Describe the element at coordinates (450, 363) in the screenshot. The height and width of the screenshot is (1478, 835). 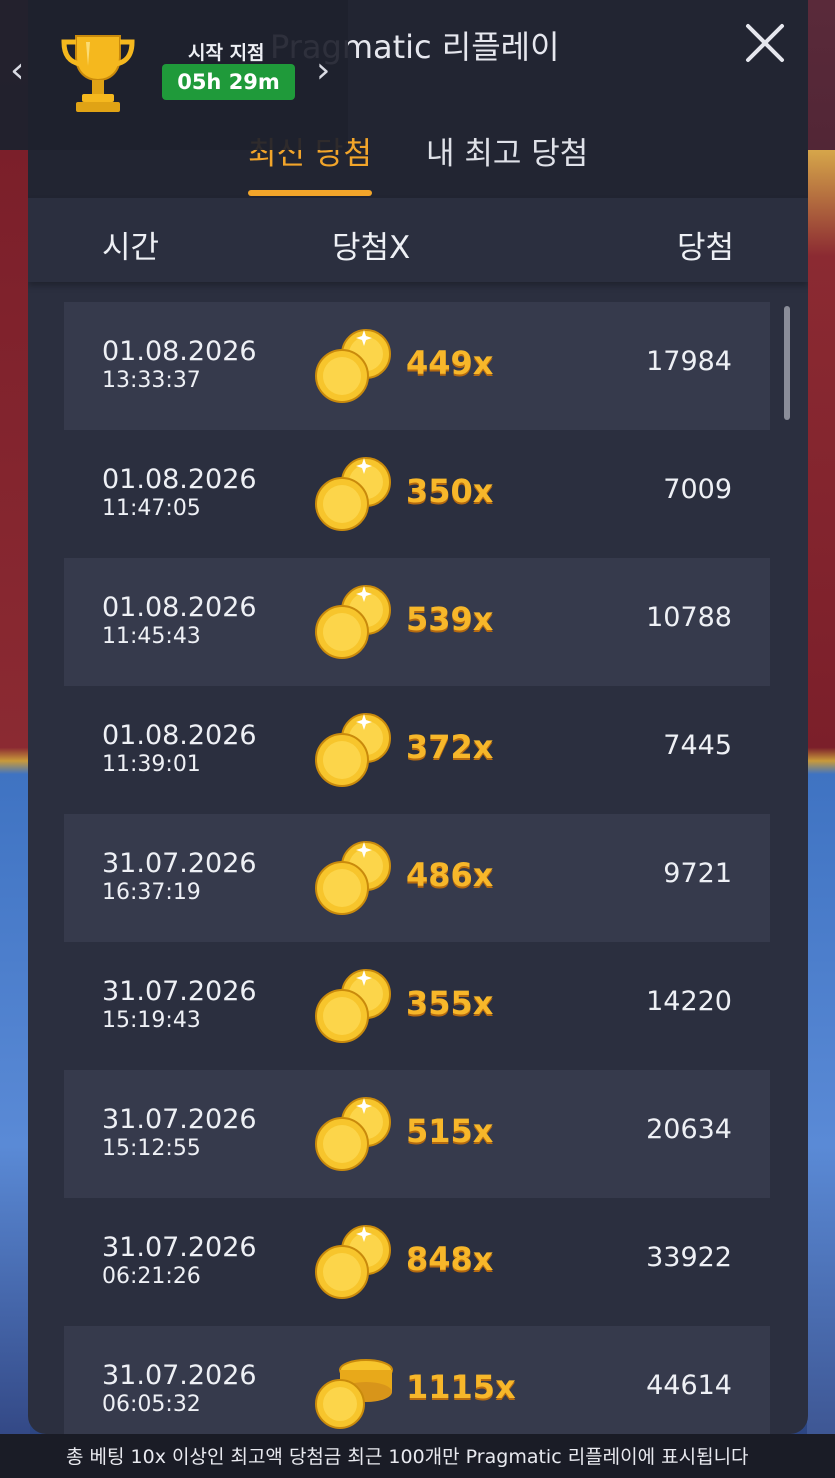
I see `row-multiplier: 449x` at that location.